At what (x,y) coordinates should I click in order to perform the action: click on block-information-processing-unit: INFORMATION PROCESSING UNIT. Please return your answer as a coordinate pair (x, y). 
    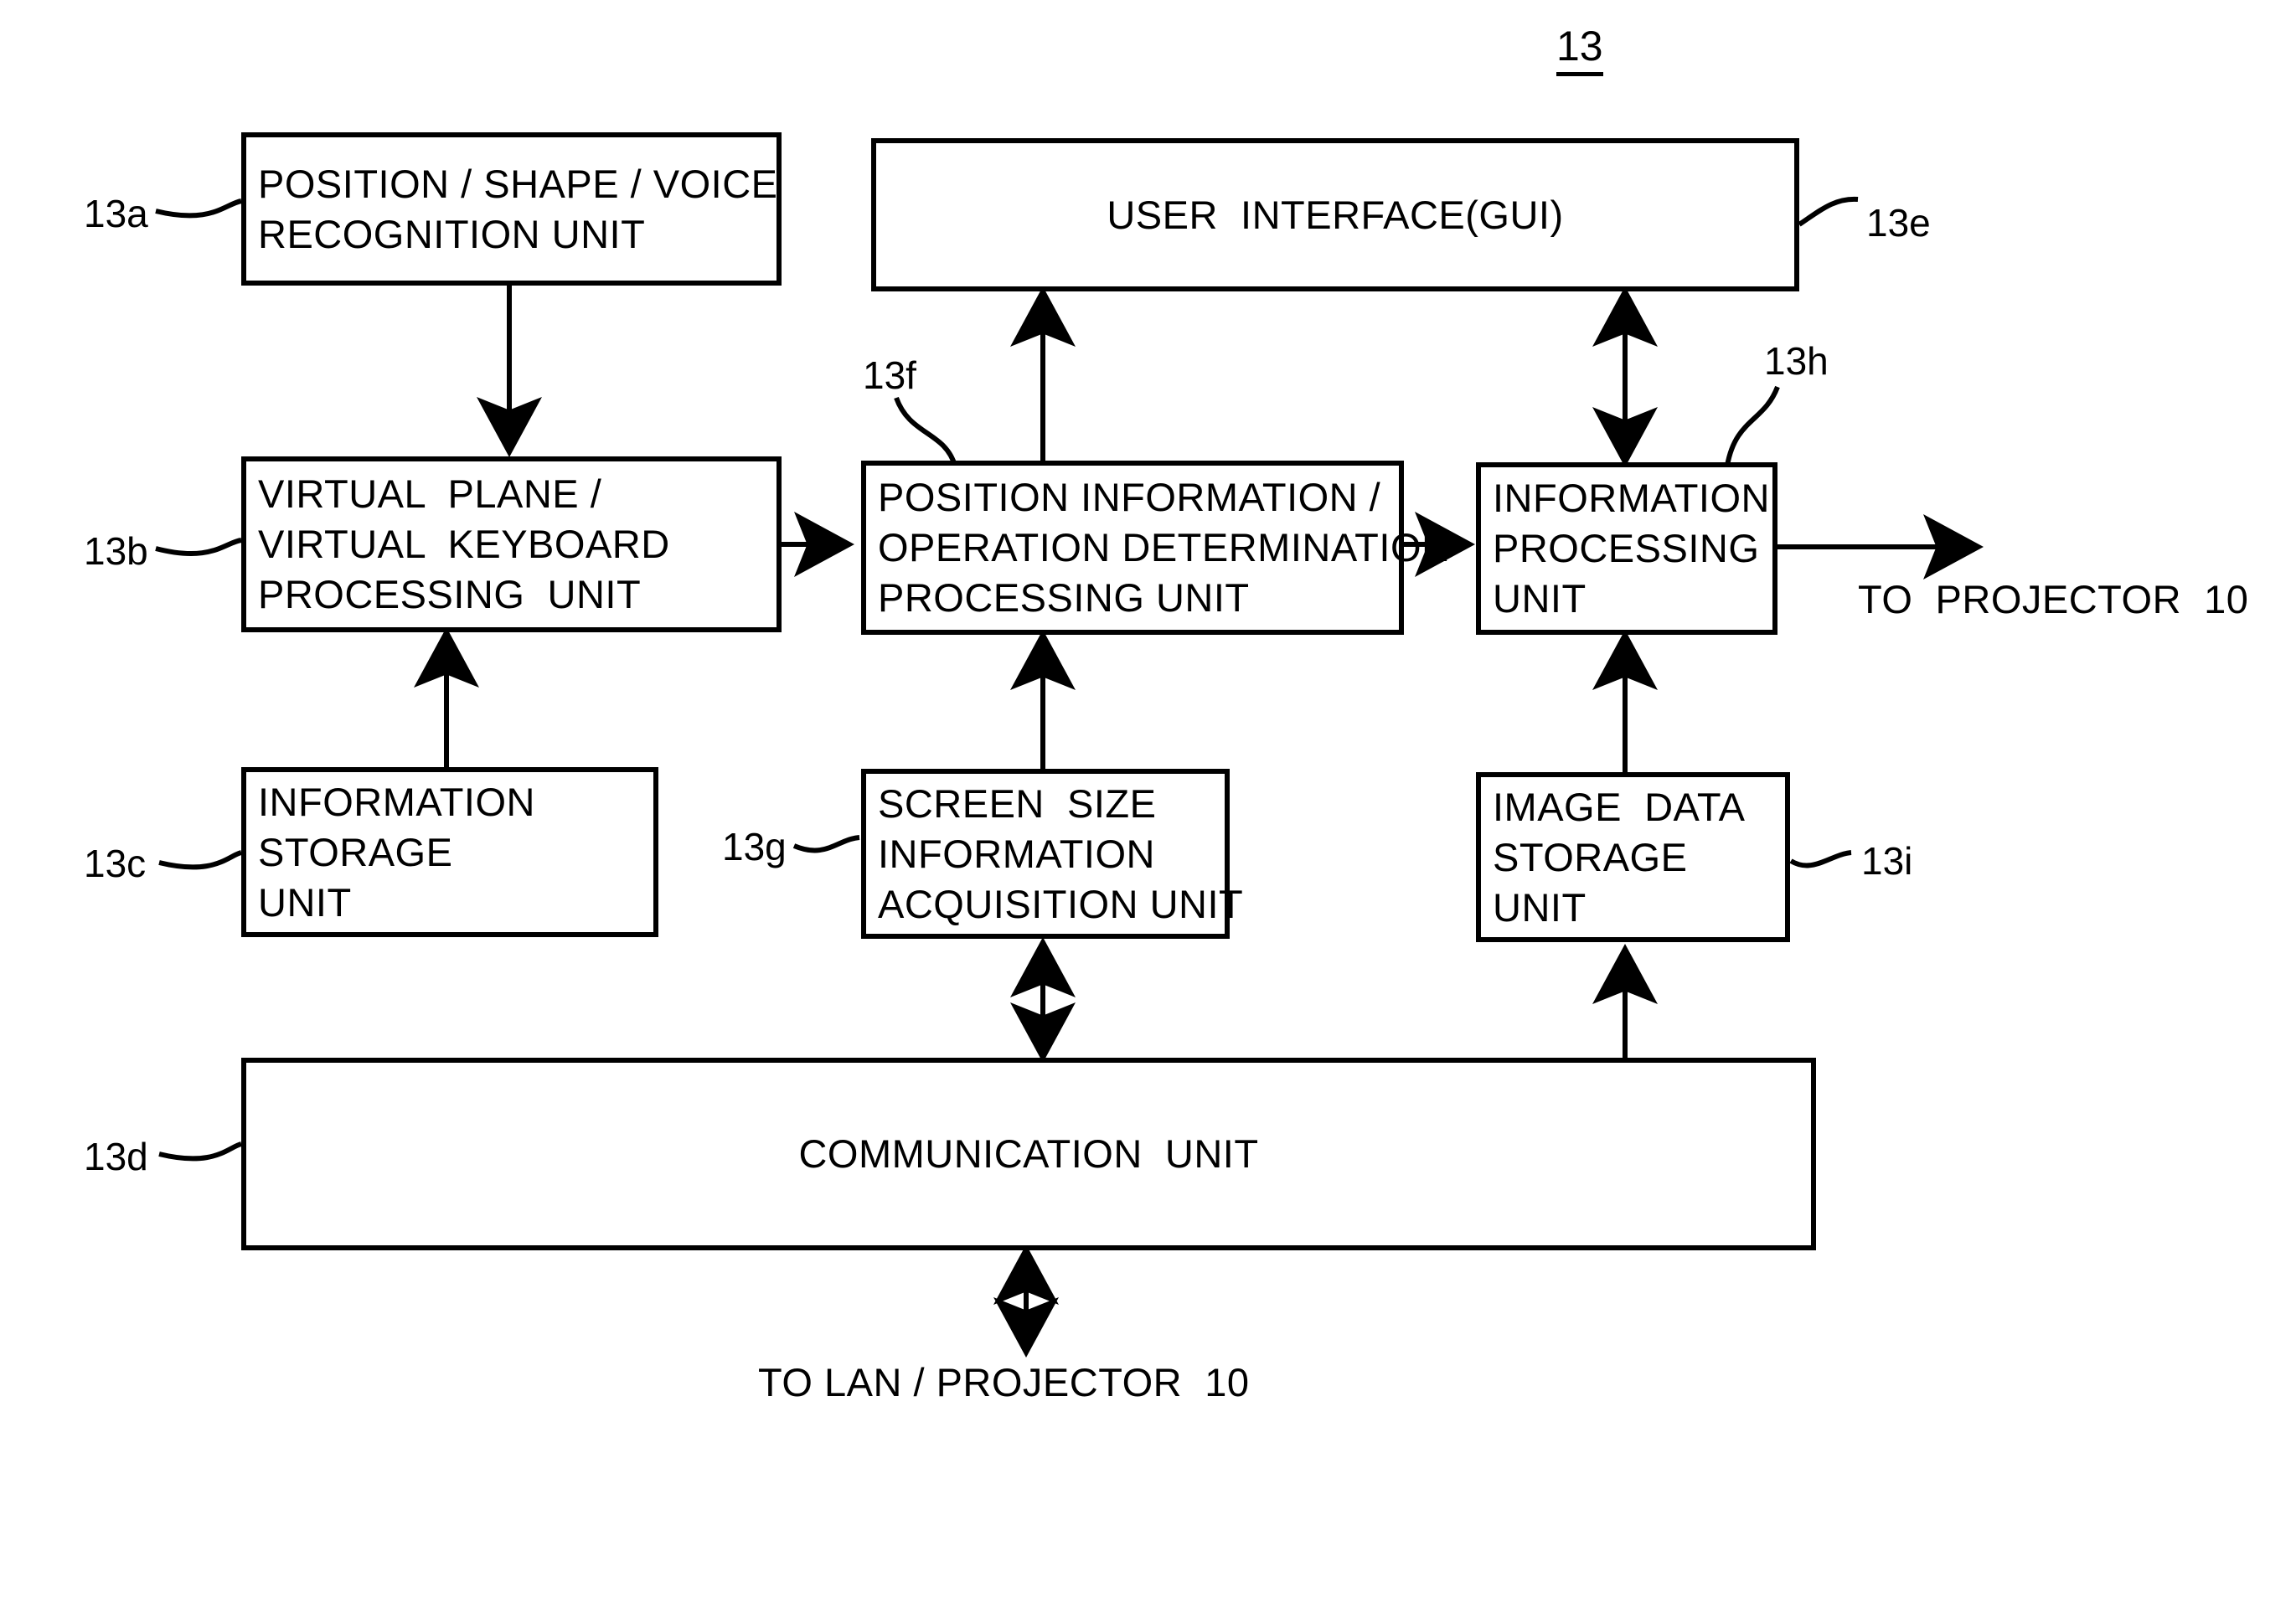
    Looking at the image, I should click on (1626, 548).